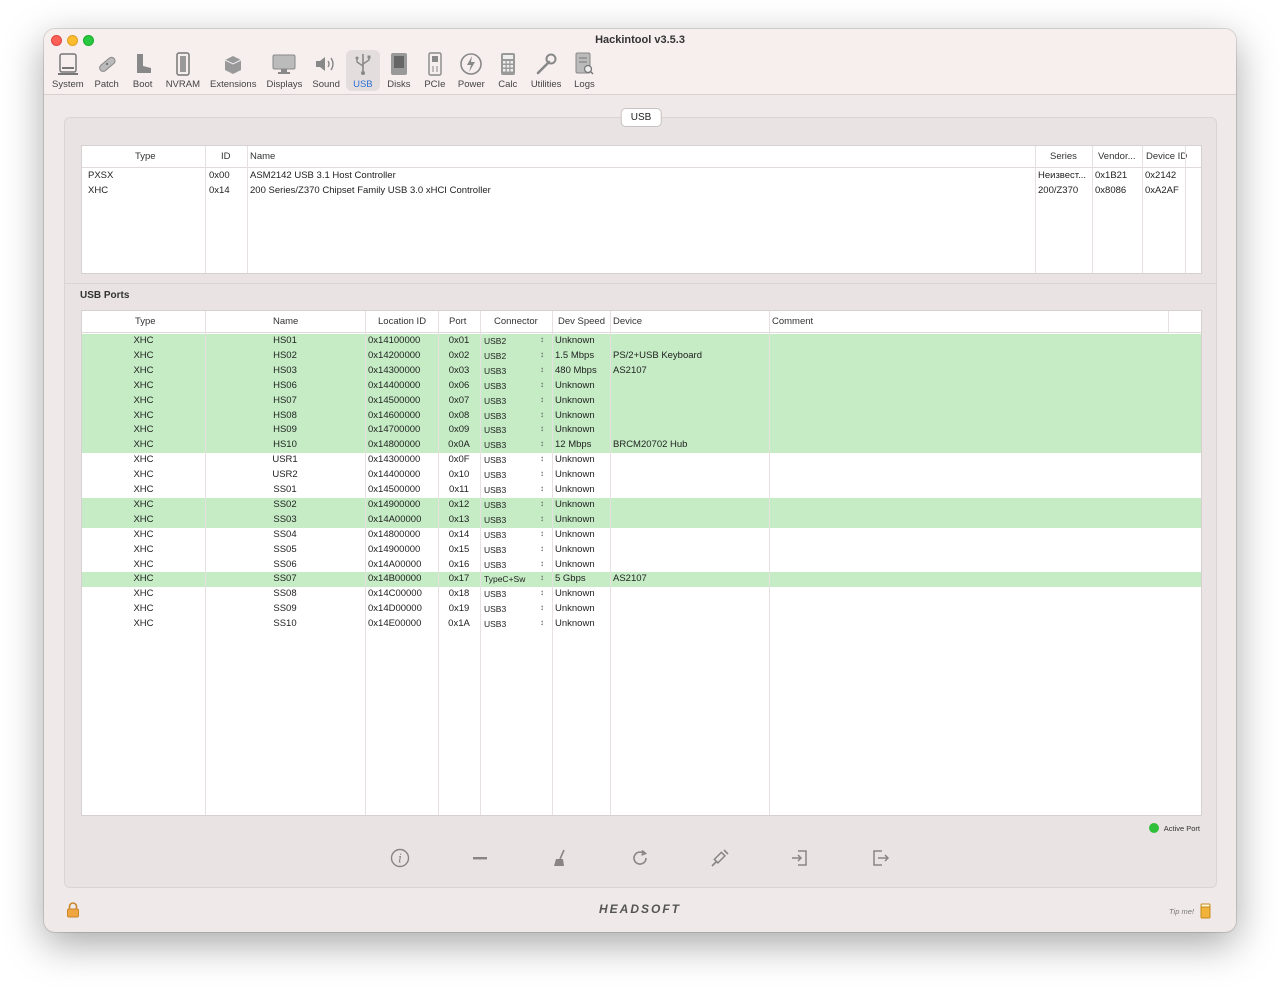 Image resolution: width=1280 pixels, height=990 pixels. Describe the element at coordinates (480, 858) in the screenshot. I see `remove-icon` at that location.